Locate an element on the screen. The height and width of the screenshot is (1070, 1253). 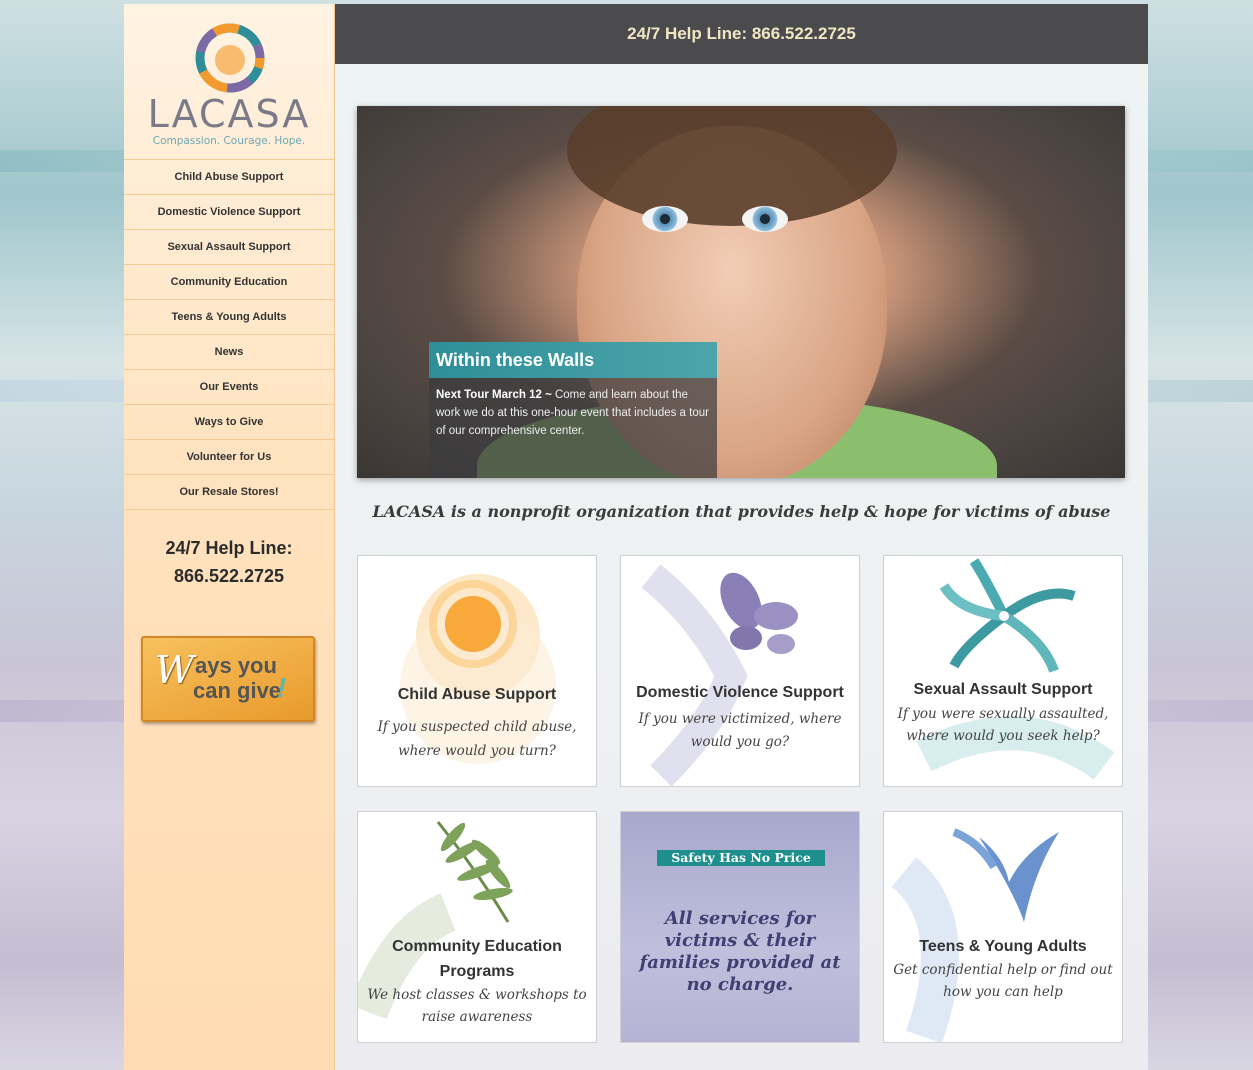
tile-subtitle-2: how you can help is located at coordinates (1003, 992).